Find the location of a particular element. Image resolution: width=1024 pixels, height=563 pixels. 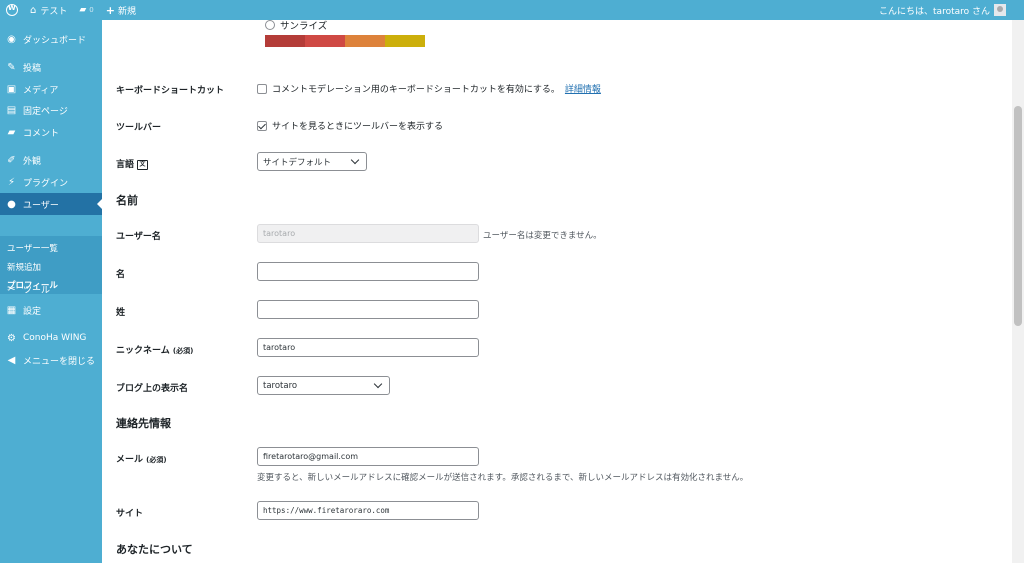

email-input: firetarotaro@gmail.com is located at coordinates (368, 456).